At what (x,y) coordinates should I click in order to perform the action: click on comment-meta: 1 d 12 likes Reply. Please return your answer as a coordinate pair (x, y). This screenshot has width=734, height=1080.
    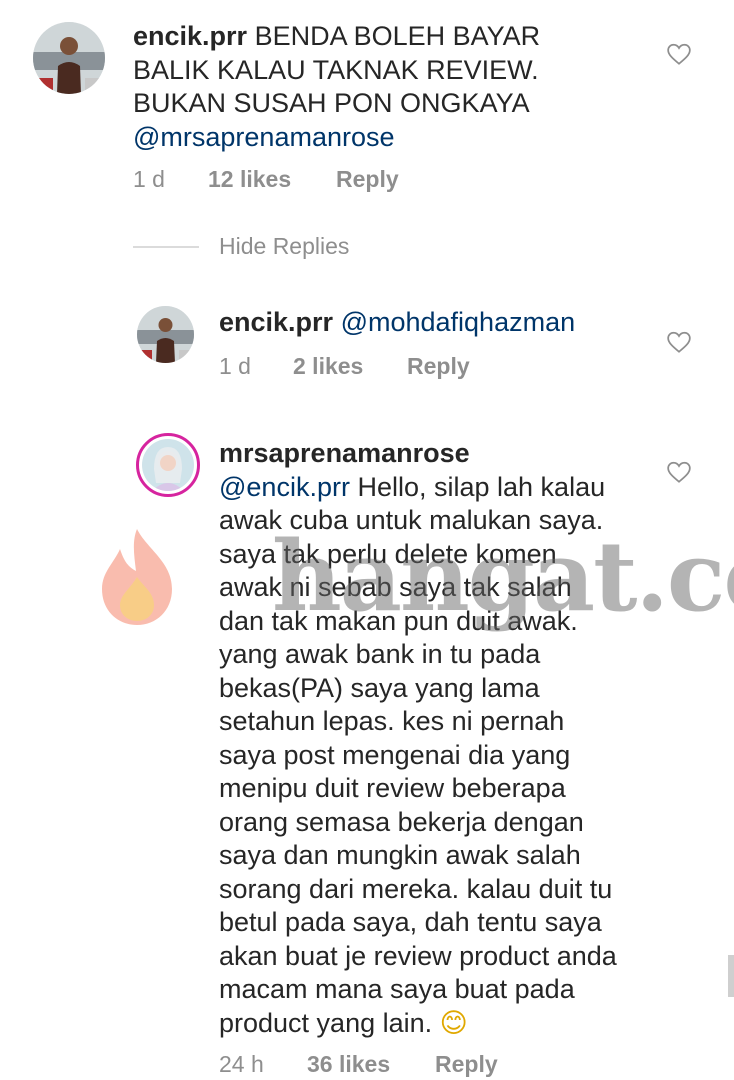
    Looking at the image, I should click on (266, 179).